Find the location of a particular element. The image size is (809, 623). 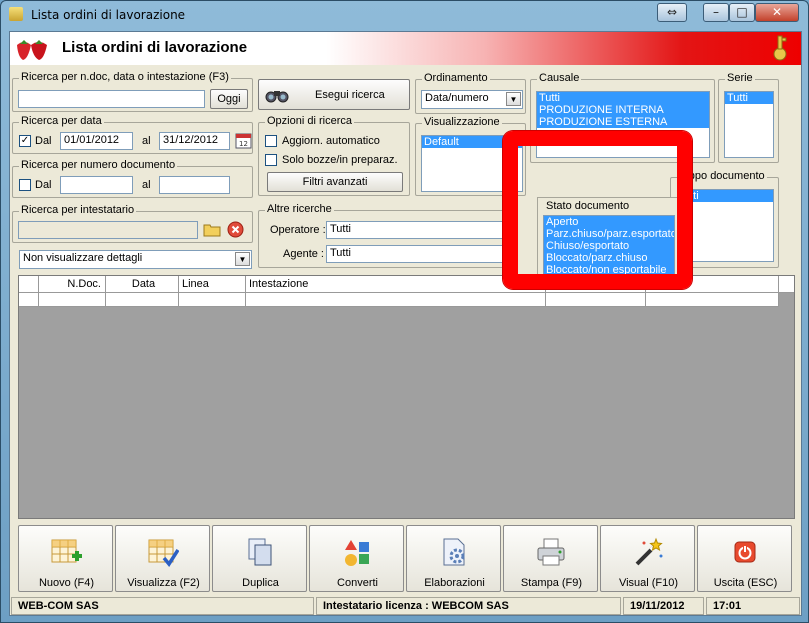

causale-item-interna: PRODUZIONE INTERNA is located at coordinates (623, 110).